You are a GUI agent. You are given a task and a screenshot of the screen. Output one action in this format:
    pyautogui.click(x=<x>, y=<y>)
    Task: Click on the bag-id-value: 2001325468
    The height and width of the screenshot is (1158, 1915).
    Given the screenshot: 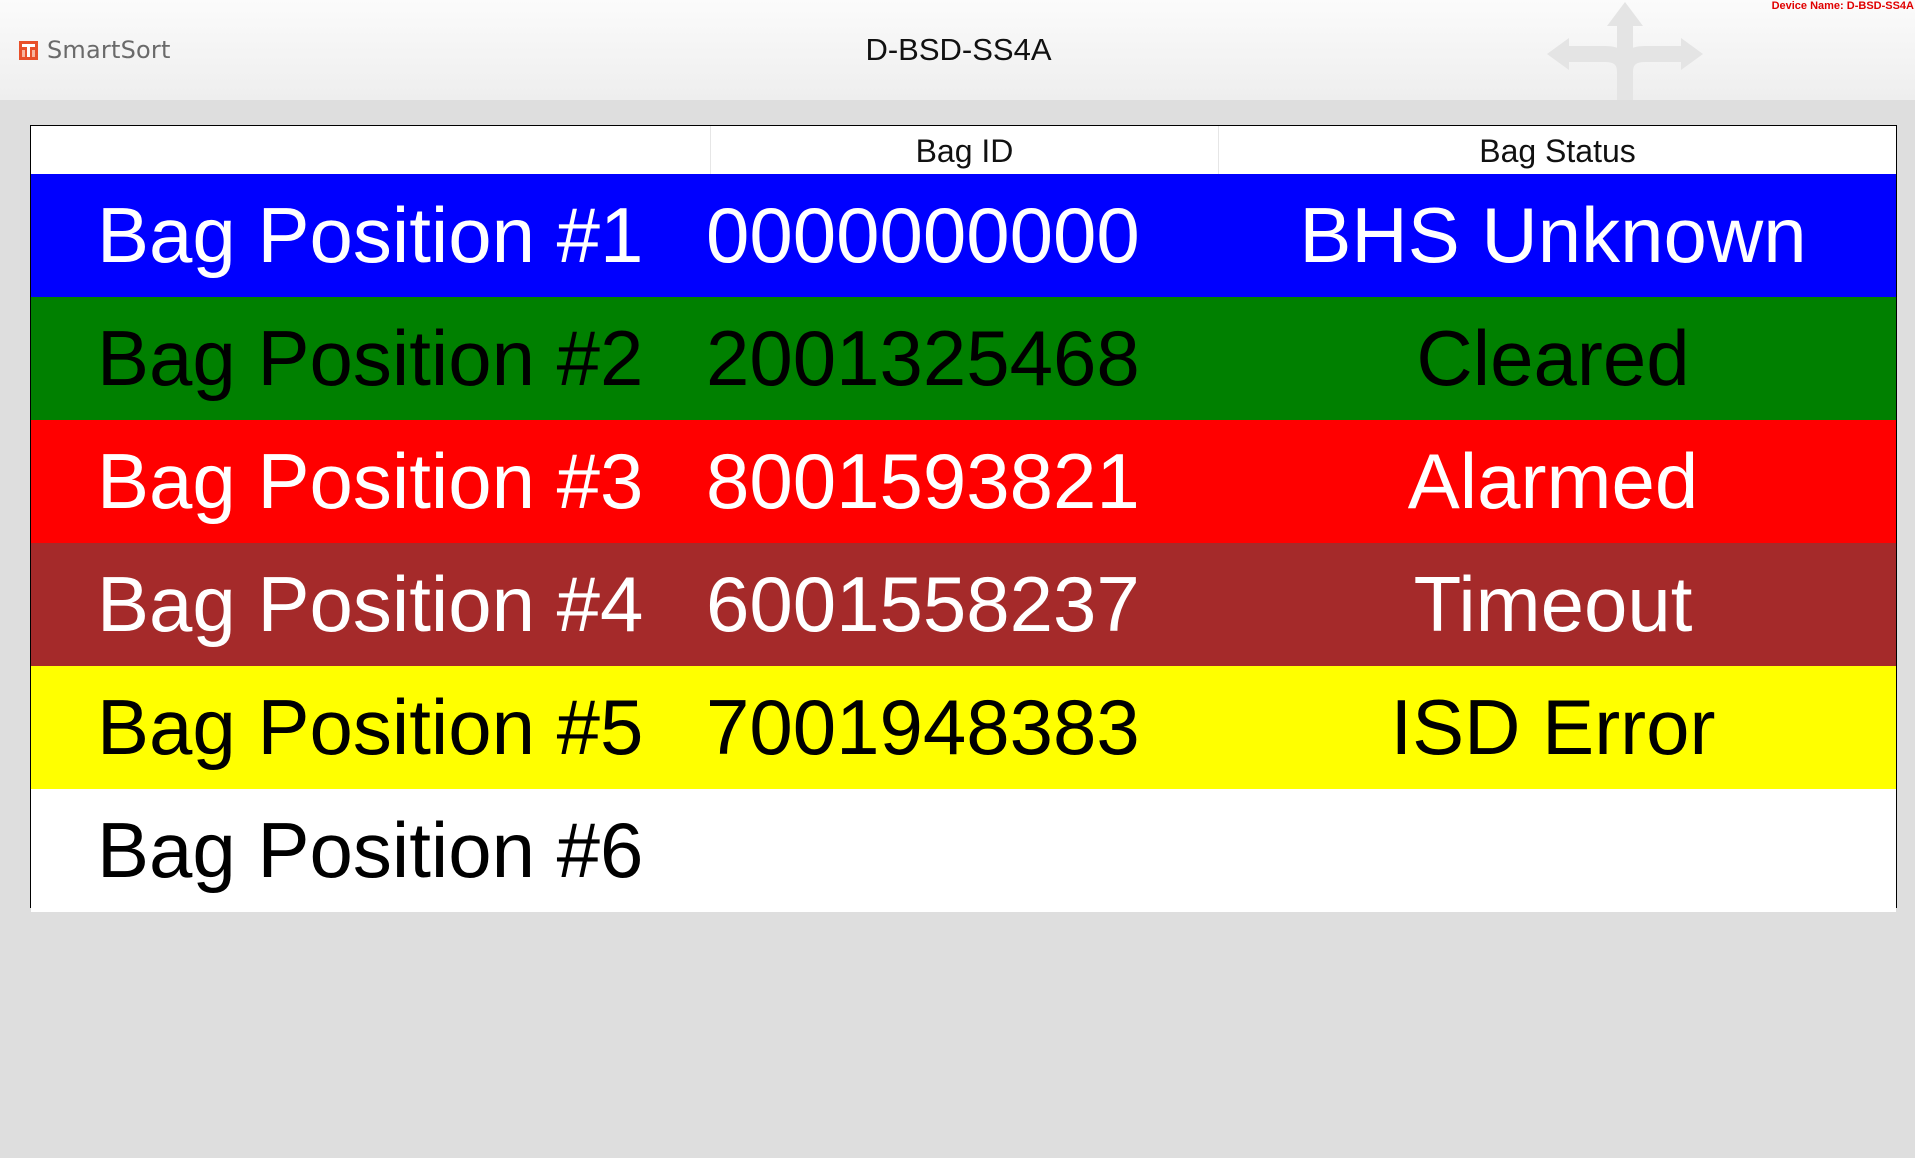 What is the action you would take?
    pyautogui.click(x=923, y=358)
    